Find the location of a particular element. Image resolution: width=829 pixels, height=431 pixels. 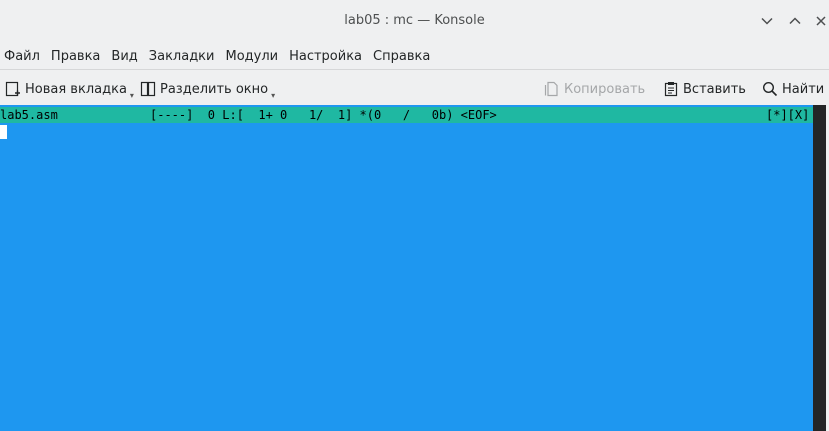

editor-status: [----] 0 L:[ 1+ 0 1/ 1] *(0 / 0b) <EOF> is located at coordinates (323, 115).